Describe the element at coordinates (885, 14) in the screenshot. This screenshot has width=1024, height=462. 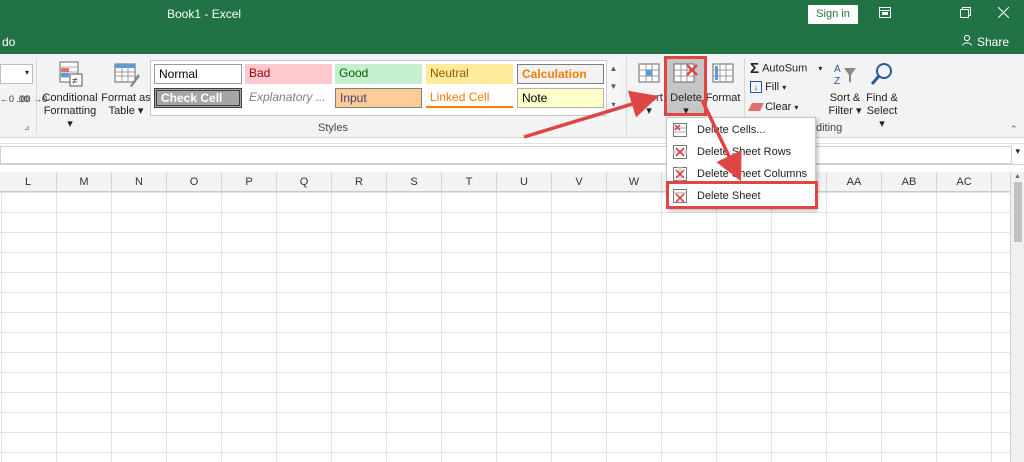
I see `ribbon-display-icon` at that location.